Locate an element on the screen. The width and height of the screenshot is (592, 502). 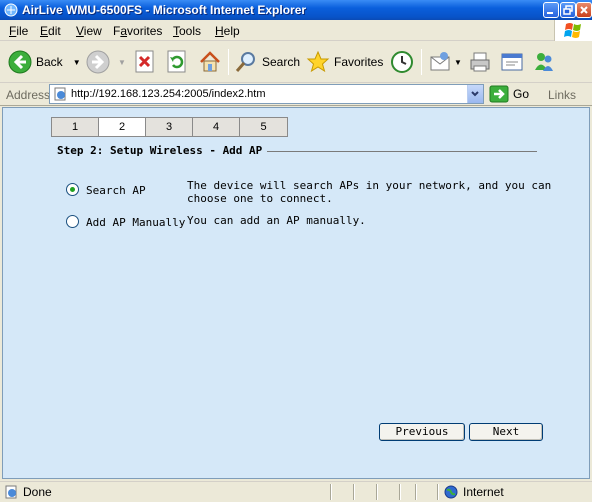
section-title: Step 2: Setup Wireless - Add AP is located at coordinates (162, 150).